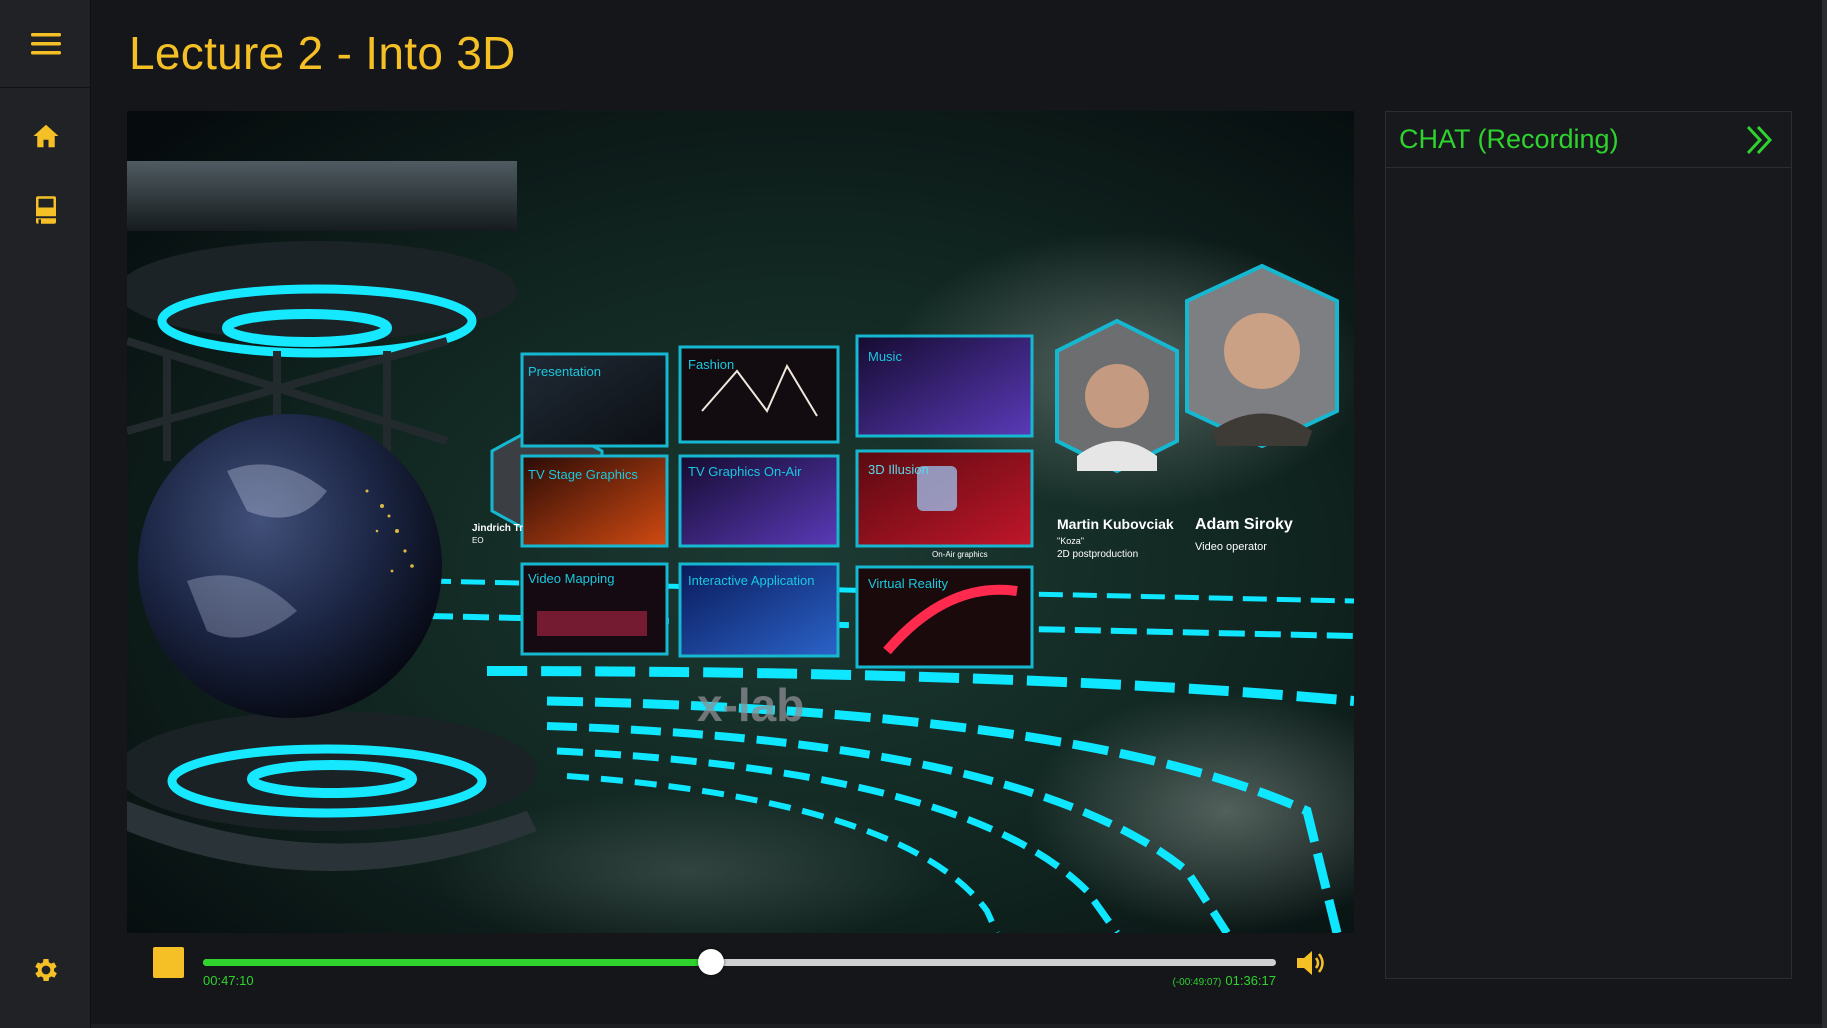  What do you see at coordinates (228, 980) in the screenshot?
I see `current-time: 00:47:10` at bounding box center [228, 980].